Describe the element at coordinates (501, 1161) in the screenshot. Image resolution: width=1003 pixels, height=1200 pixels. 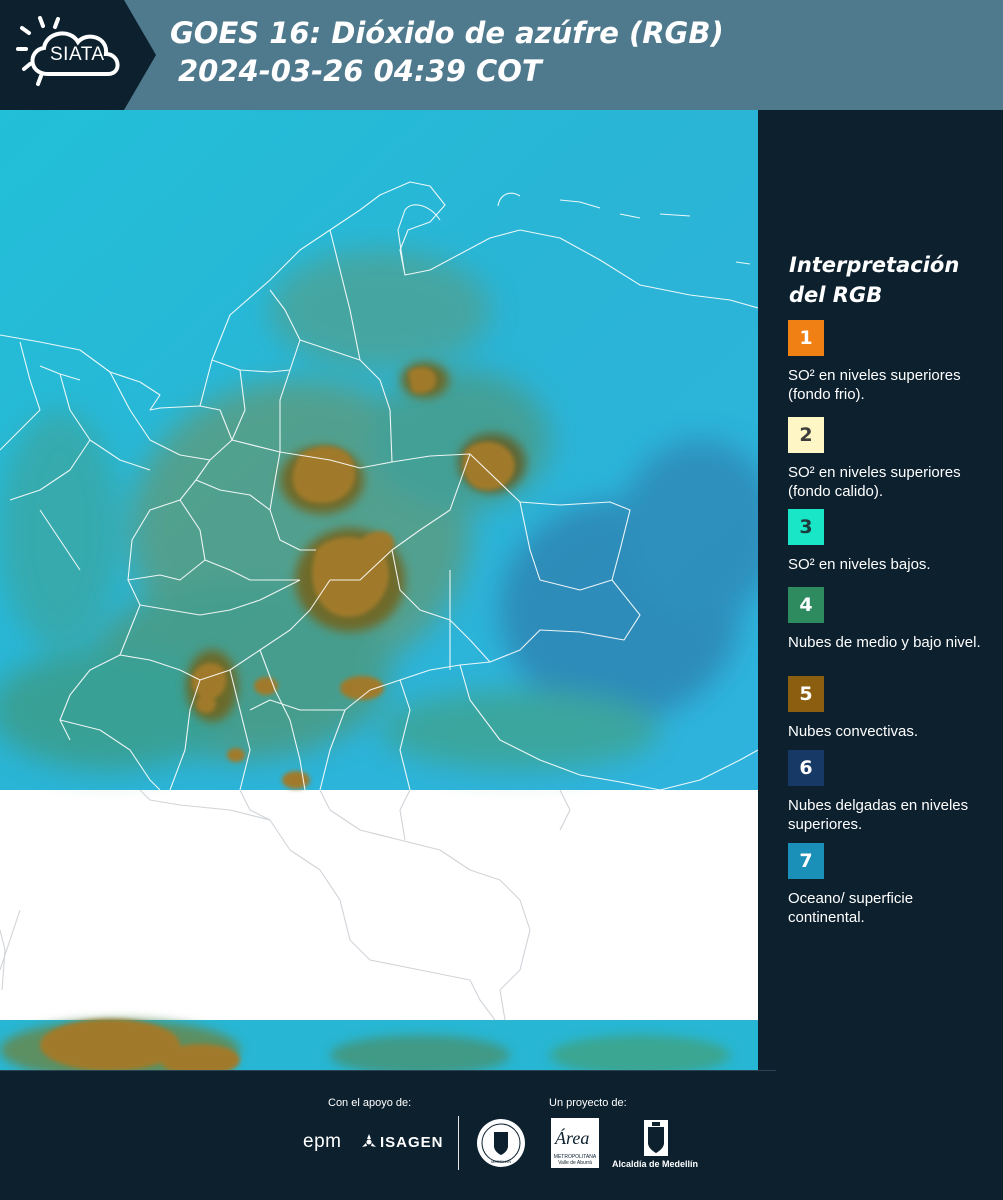
I see `seal-text: MEDELLIN` at that location.